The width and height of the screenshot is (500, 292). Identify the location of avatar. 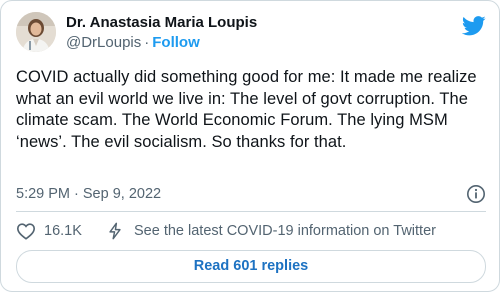
(36, 32).